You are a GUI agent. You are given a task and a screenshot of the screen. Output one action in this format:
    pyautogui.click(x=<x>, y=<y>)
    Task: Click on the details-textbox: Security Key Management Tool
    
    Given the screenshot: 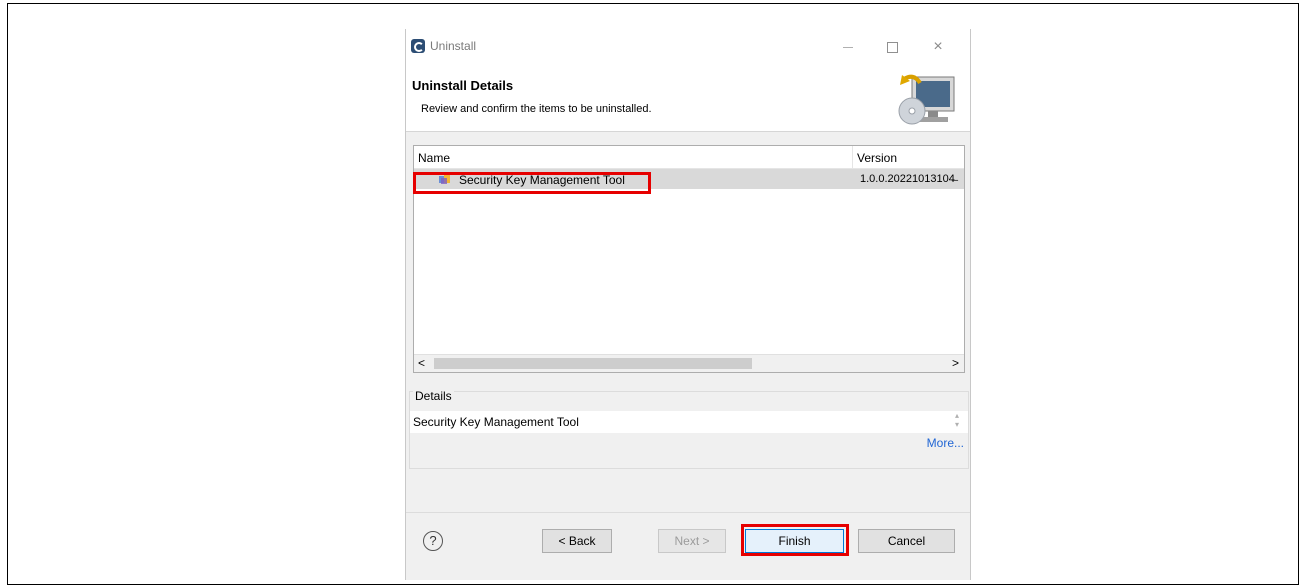 What is the action you would take?
    pyautogui.click(x=675, y=422)
    